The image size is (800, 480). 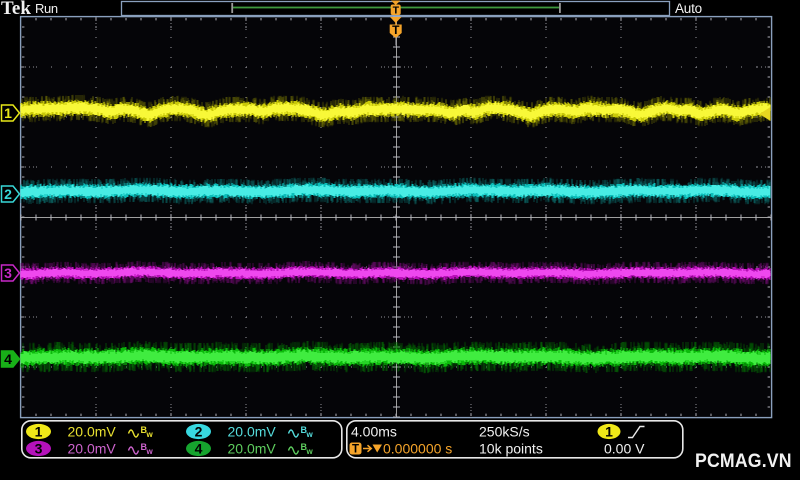 What do you see at coordinates (504, 432) in the screenshot?
I see `svg-text: 250kS/s` at bounding box center [504, 432].